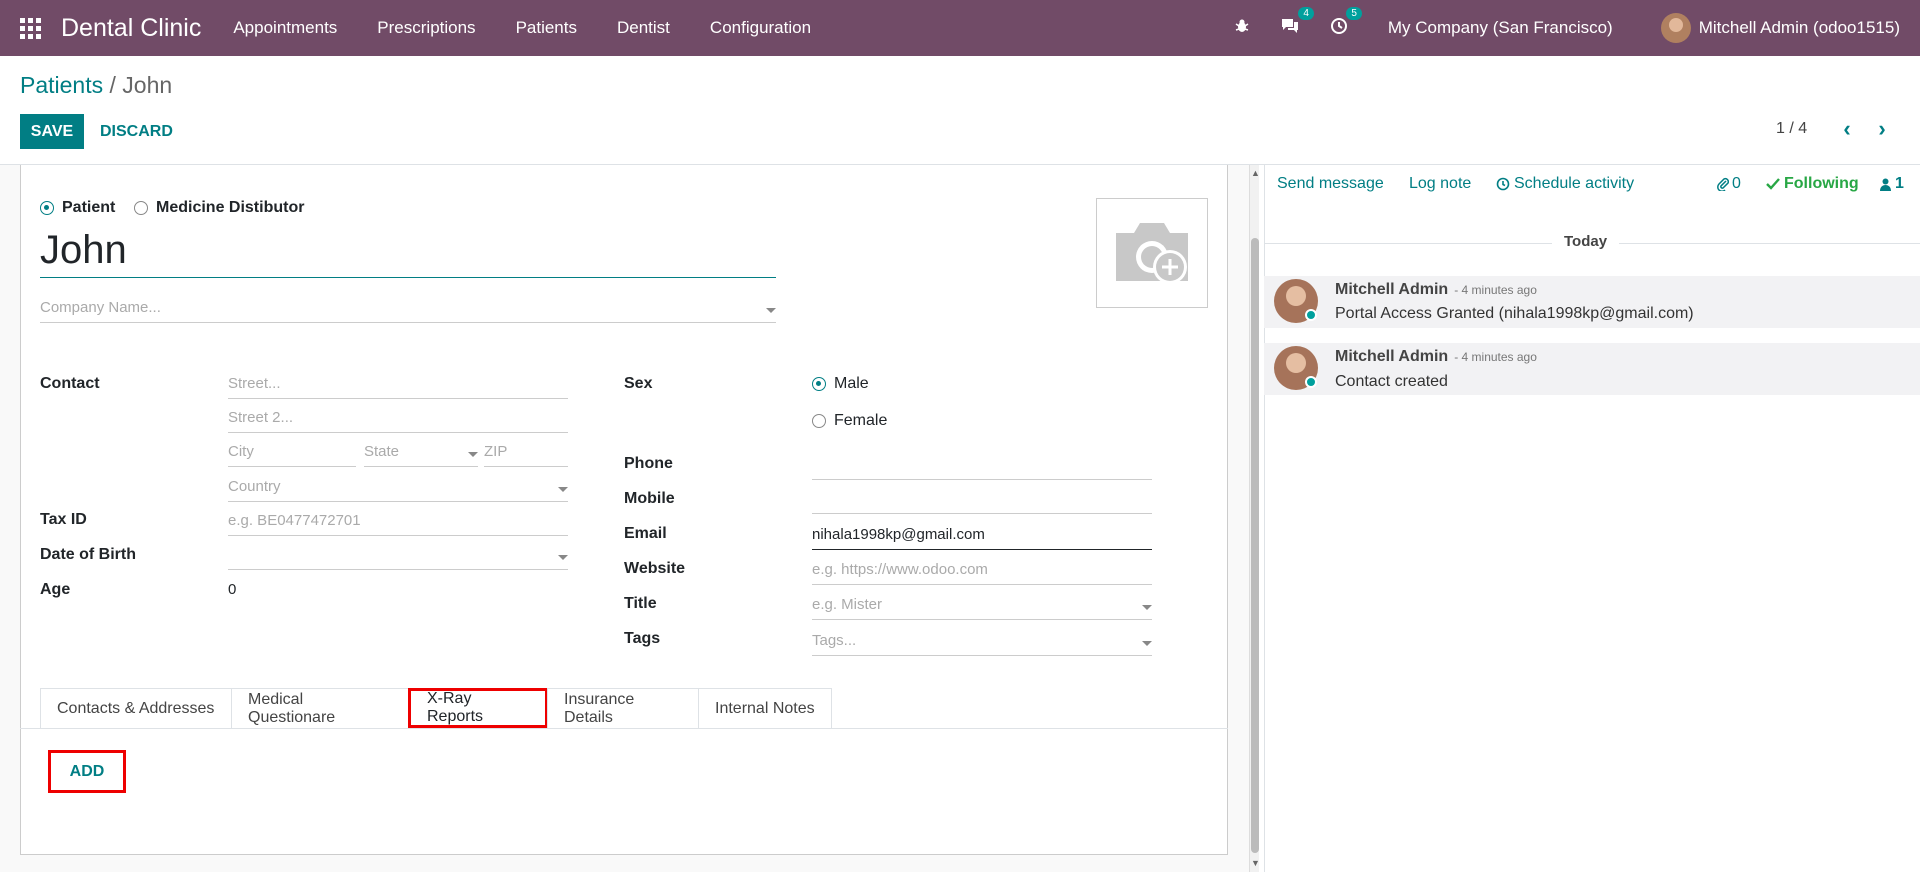  I want to click on pager-next-icon: ›, so click(1882, 129).